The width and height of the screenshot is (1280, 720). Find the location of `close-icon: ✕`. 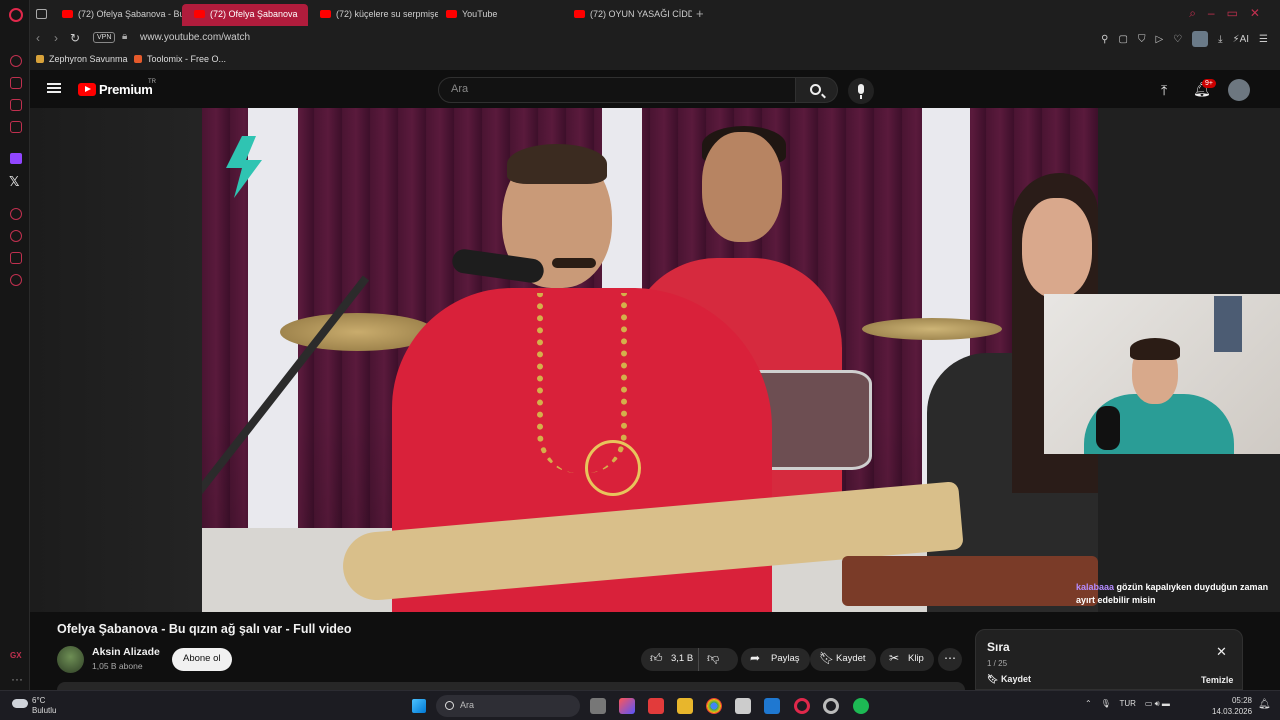

close-icon: ✕ is located at coordinates (1221, 652).